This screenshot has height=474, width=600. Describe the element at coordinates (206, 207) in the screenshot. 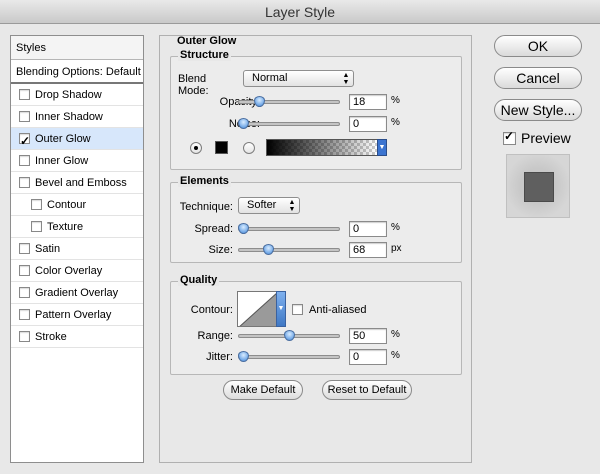

I see `technique-label: Technique:` at that location.